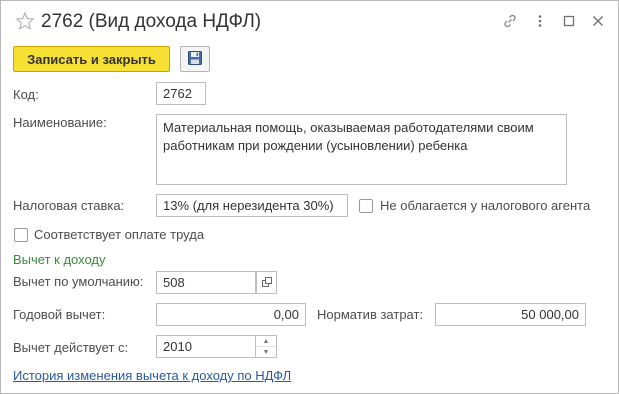  I want to click on spin-down-icon: ▼, so click(266, 351).